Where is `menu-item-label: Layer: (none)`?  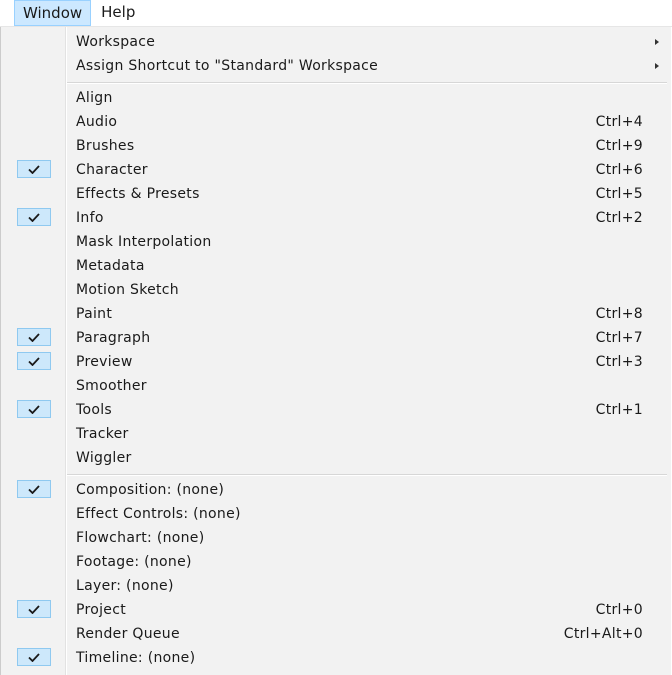 menu-item-label: Layer: (none) is located at coordinates (125, 586).